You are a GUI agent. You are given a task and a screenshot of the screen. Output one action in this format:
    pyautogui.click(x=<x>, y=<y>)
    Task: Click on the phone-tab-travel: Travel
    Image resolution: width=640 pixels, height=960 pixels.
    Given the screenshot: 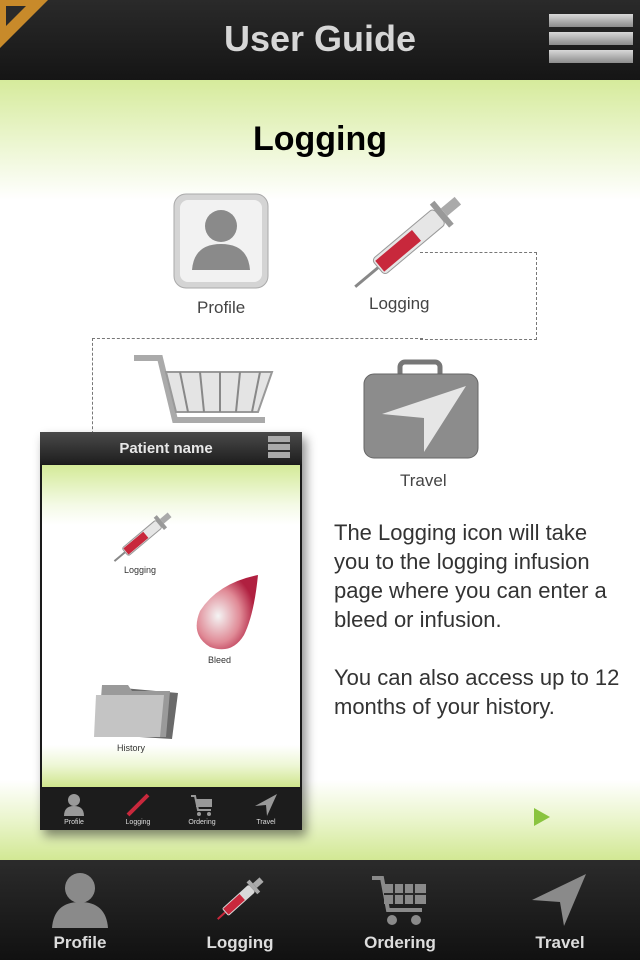 What is the action you would take?
    pyautogui.click(x=266, y=809)
    